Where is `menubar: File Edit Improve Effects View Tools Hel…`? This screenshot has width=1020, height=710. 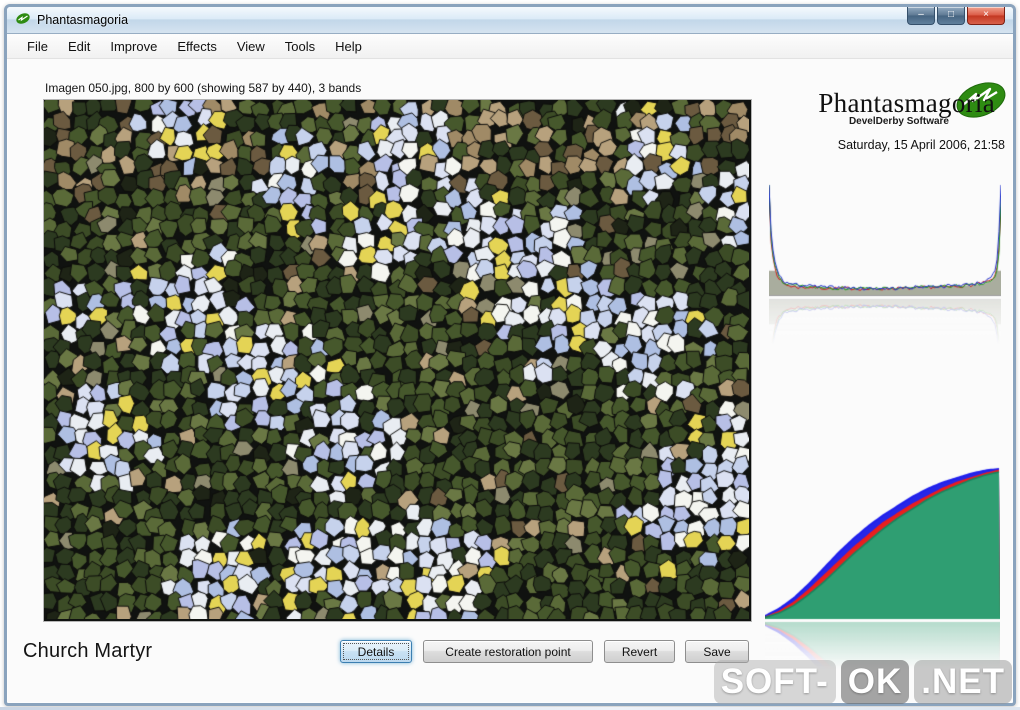
menubar: File Edit Improve Effects View Tools Hel… is located at coordinates (510, 46).